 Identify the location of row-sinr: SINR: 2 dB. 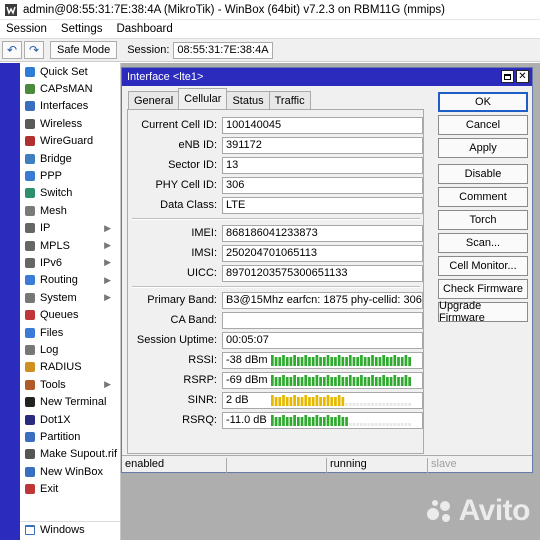
(275, 400).